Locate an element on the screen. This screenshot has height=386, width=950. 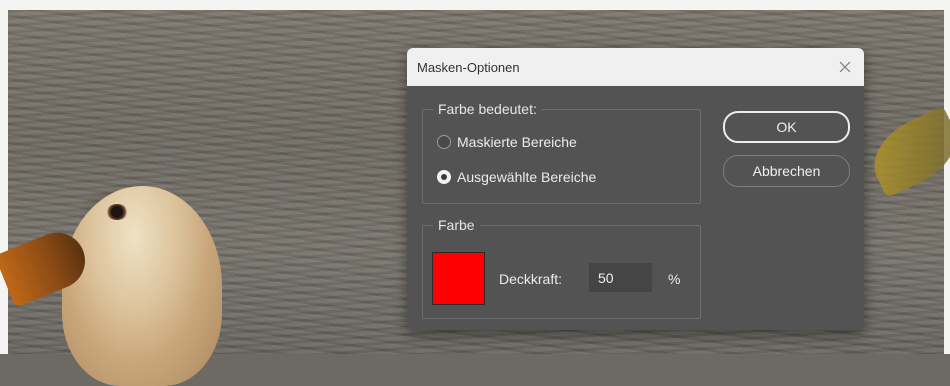
canvas-border-top is located at coordinates (475, 5).